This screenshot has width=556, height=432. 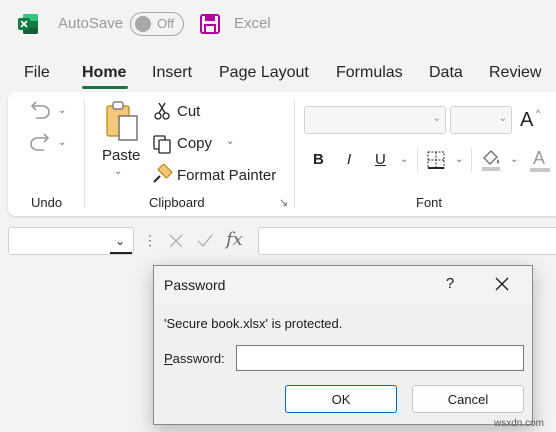 What do you see at coordinates (278, 24) in the screenshot?
I see `title-bar: AutoSave Off Excel` at bounding box center [278, 24].